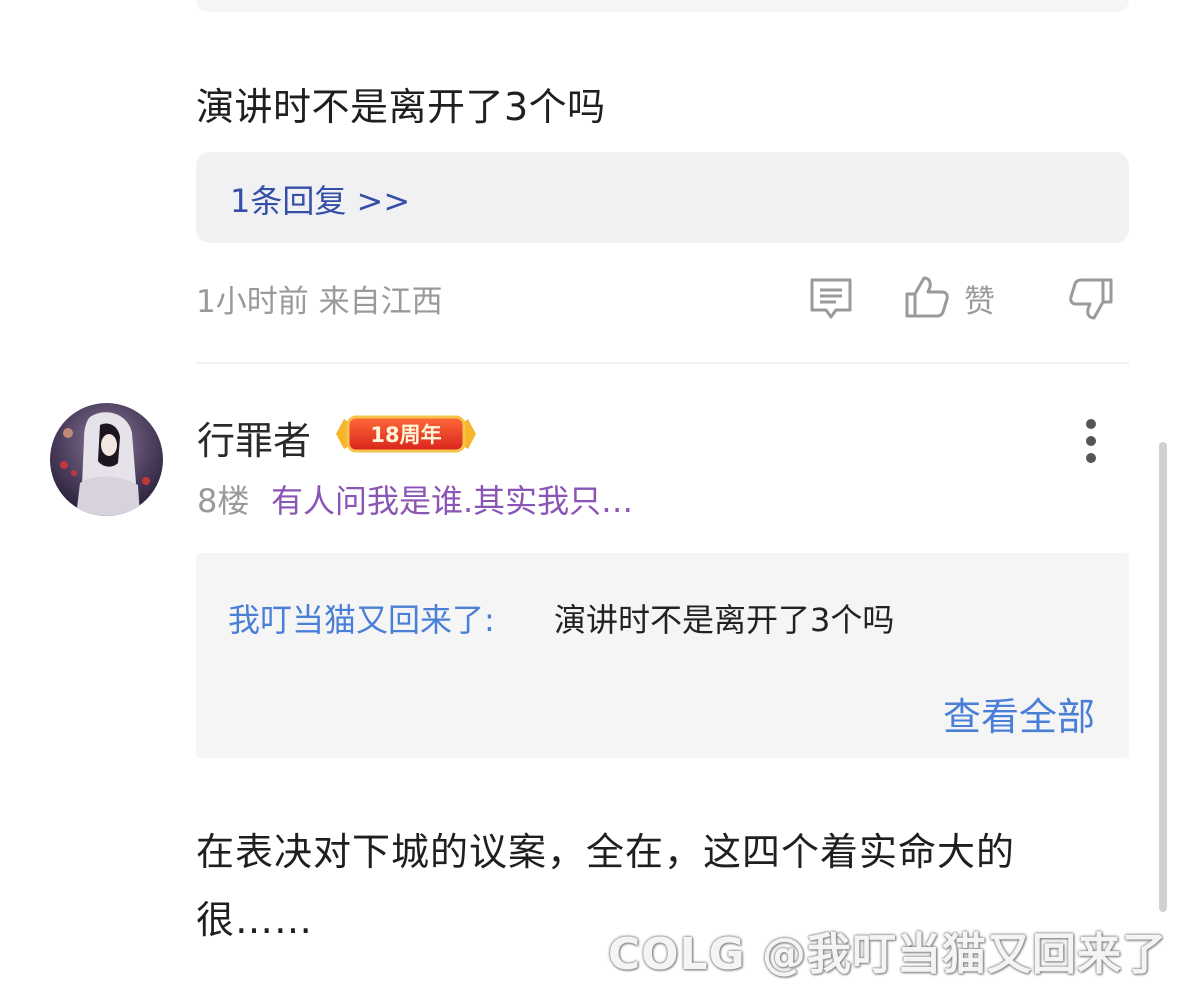  What do you see at coordinates (662, 363) in the screenshot?
I see `comment-divider` at bounding box center [662, 363].